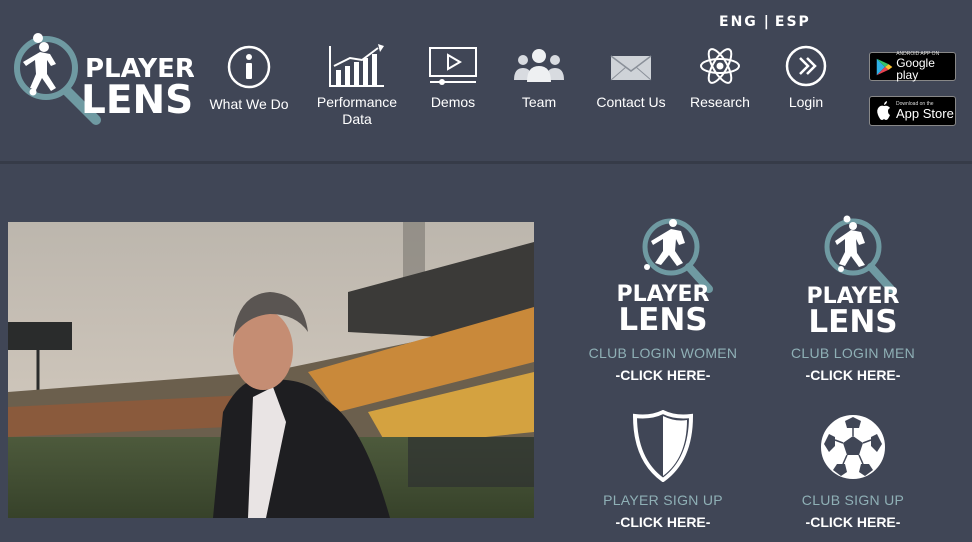  I want to click on nav-what-we-do: What We Do, so click(249, 78).